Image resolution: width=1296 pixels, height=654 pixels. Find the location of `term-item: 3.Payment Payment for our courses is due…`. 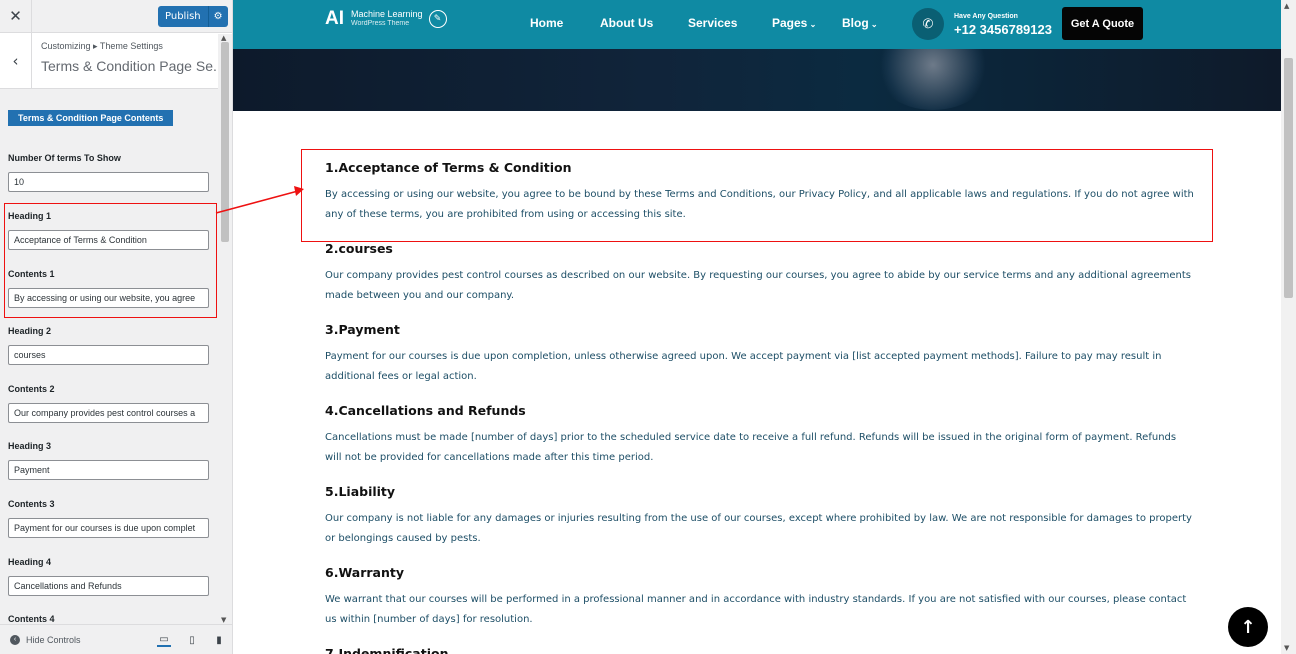

term-item: 3.Payment Payment for our courses is due… is located at coordinates (760, 354).